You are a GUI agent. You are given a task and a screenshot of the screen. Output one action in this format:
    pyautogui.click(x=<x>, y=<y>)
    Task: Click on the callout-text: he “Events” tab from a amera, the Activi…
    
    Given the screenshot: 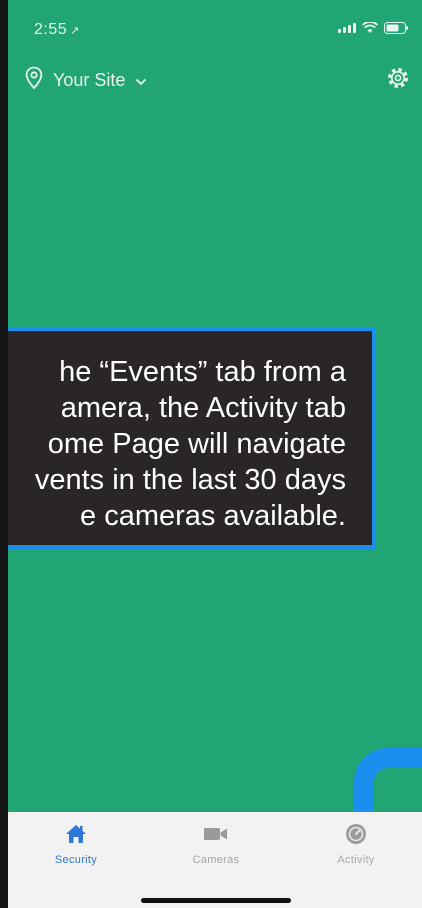 What is the action you would take?
    pyautogui.click(x=190, y=444)
    